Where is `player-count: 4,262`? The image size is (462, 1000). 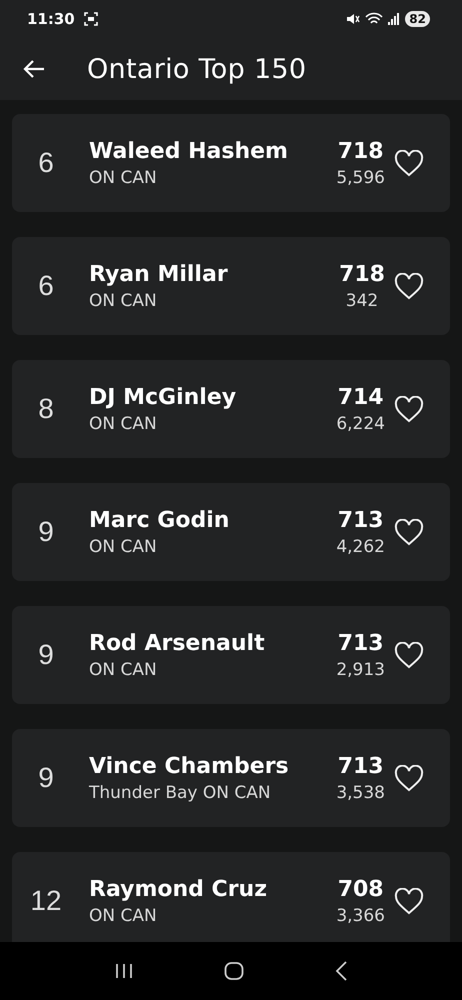 player-count: 4,262 is located at coordinates (360, 546).